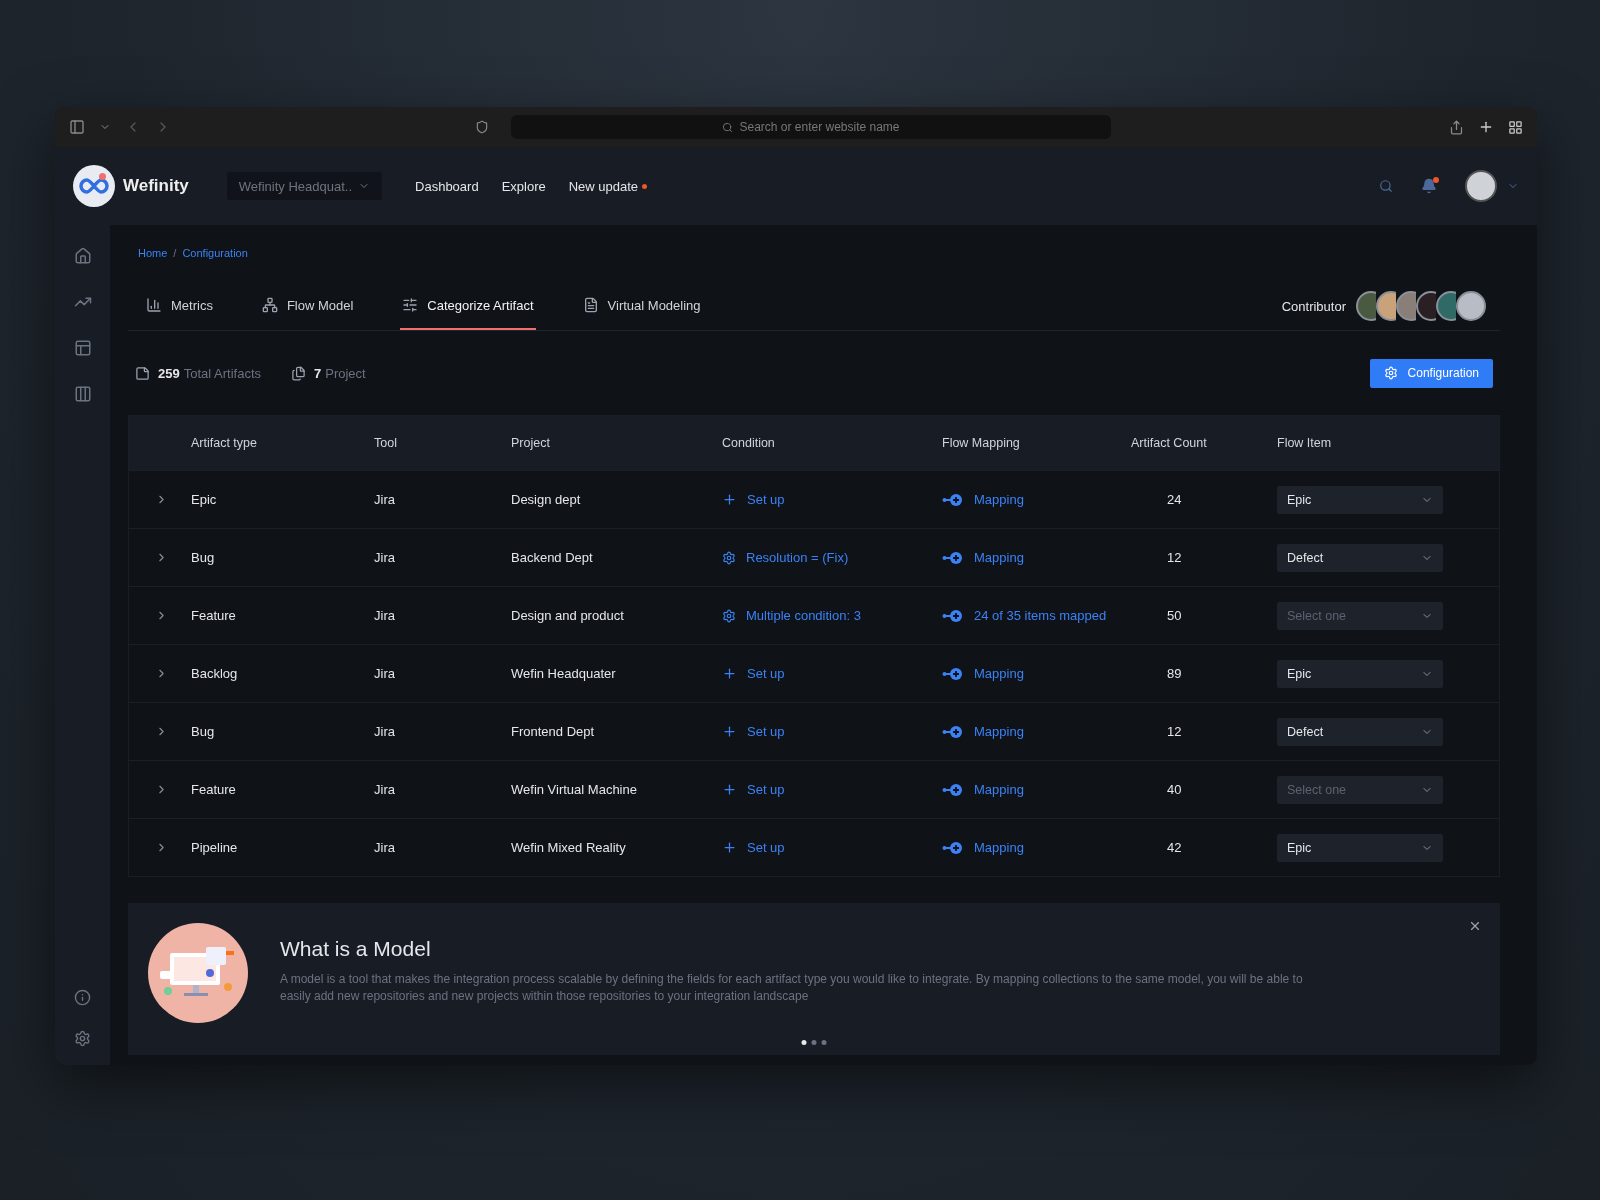 The height and width of the screenshot is (1200, 1600). Describe the element at coordinates (215, 253) in the screenshot. I see `breadcrumb-link: Configuration` at that location.